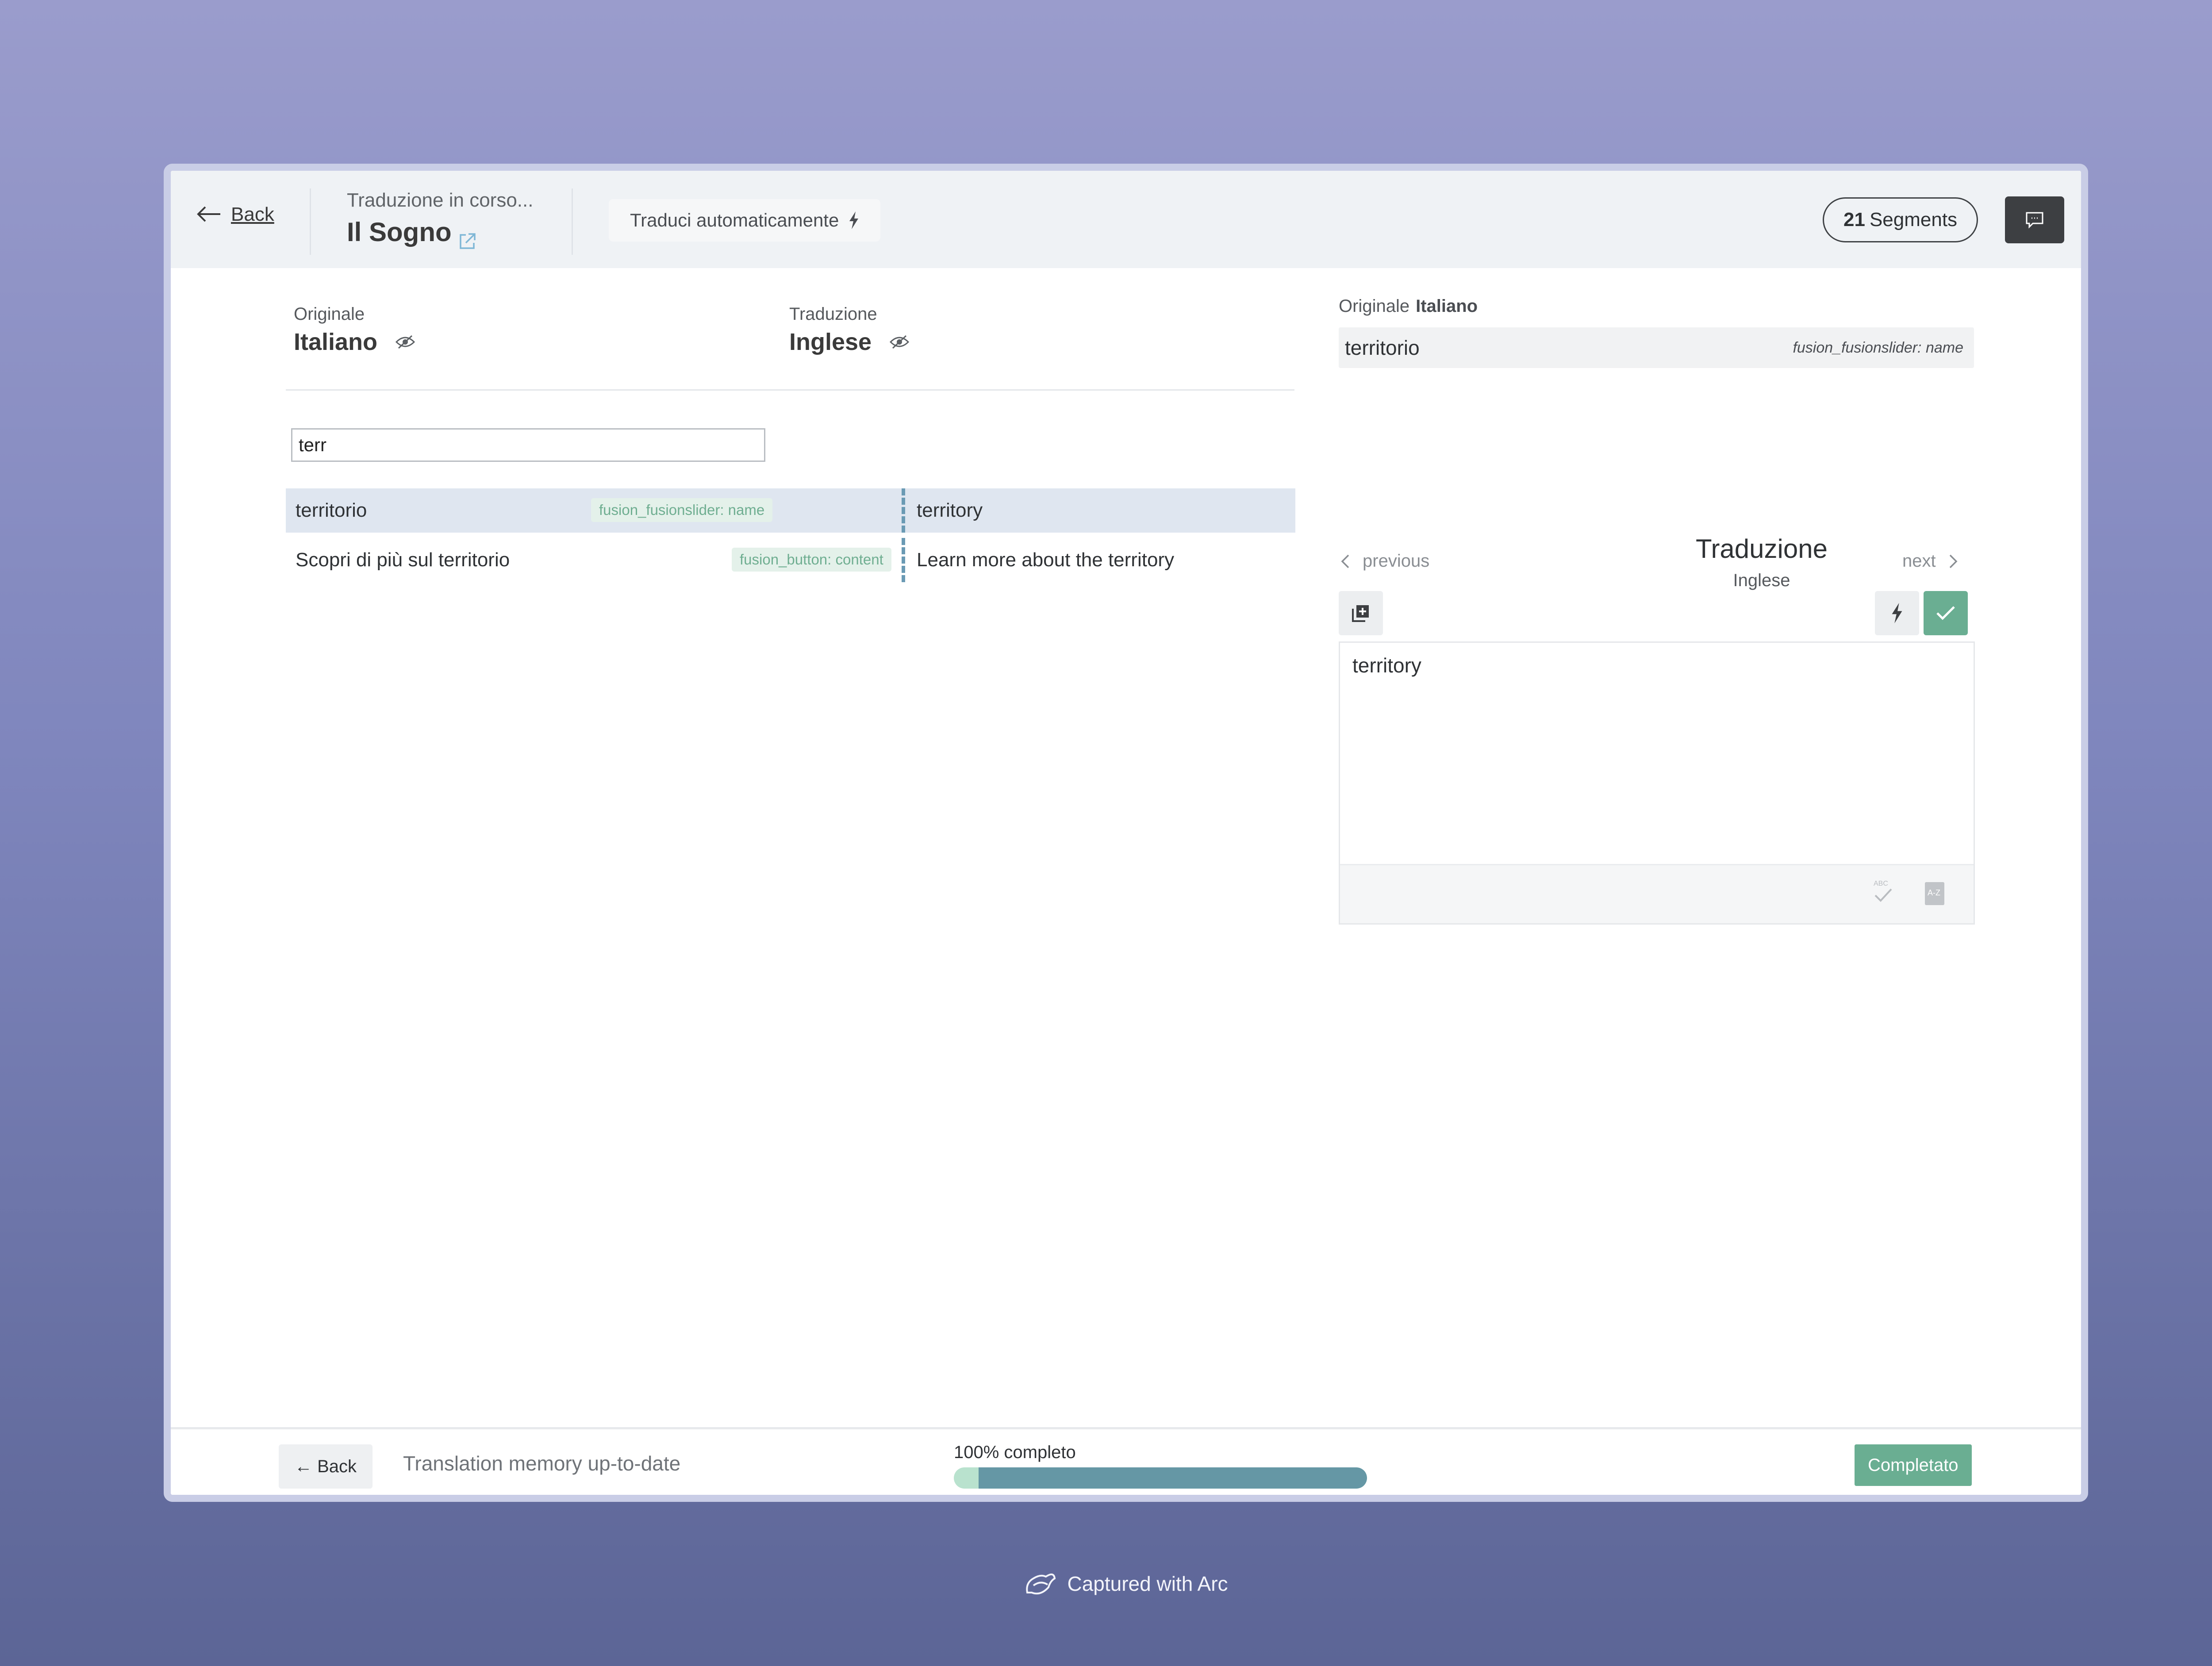 This screenshot has height=1666, width=2212. Describe the element at coordinates (1761, 580) in the screenshot. I see `translation-language: Inglese` at that location.